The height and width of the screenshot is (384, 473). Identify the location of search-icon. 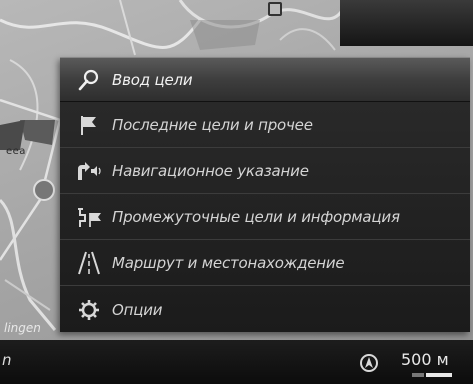
(89, 80).